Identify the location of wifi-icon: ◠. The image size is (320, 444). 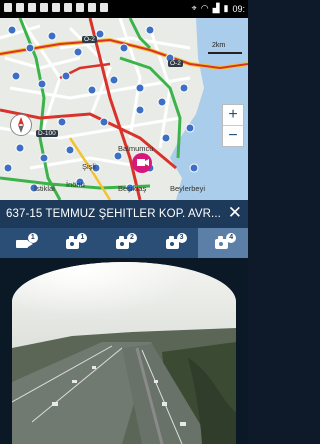
(204, 8).